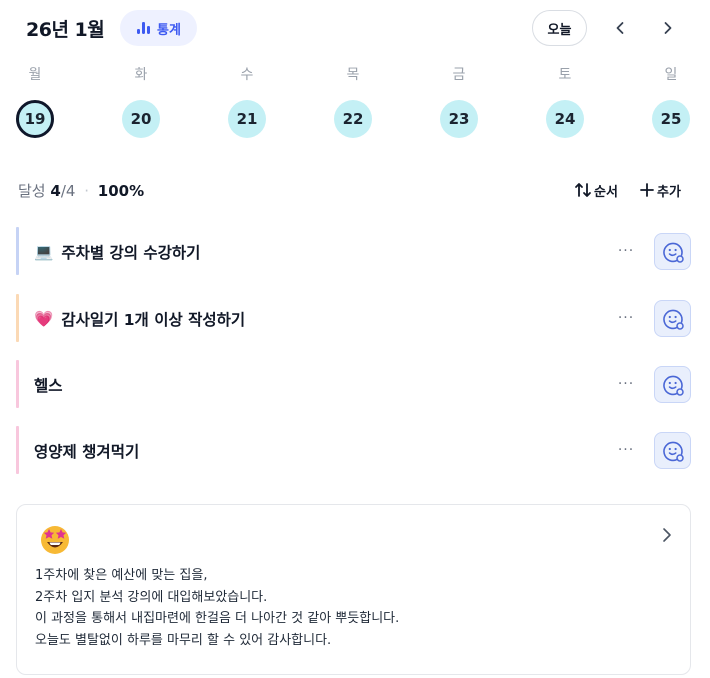 The width and height of the screenshot is (710, 678). Describe the element at coordinates (35, 119) in the screenshot. I see `date-circle-selected: 19` at that location.